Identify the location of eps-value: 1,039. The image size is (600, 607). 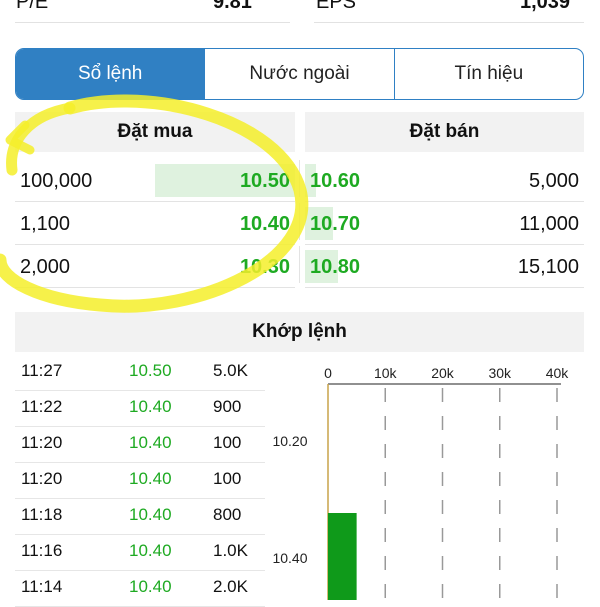
(545, 6).